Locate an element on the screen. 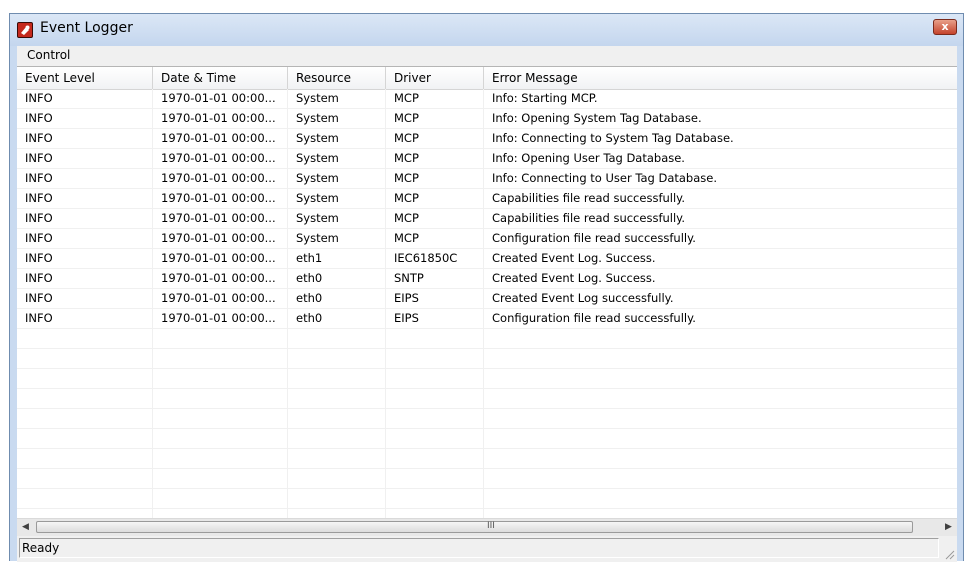  close-button: x is located at coordinates (945, 27).